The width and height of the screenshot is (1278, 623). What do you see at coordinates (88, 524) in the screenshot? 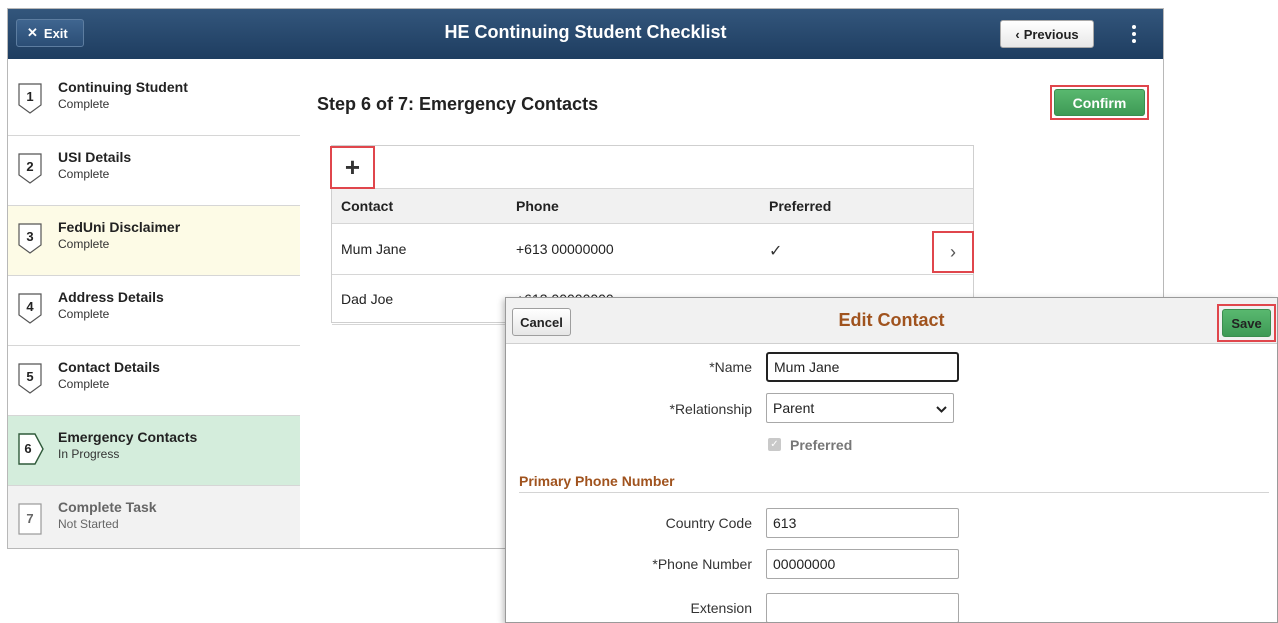
I see `step-status: Not Started` at bounding box center [88, 524].